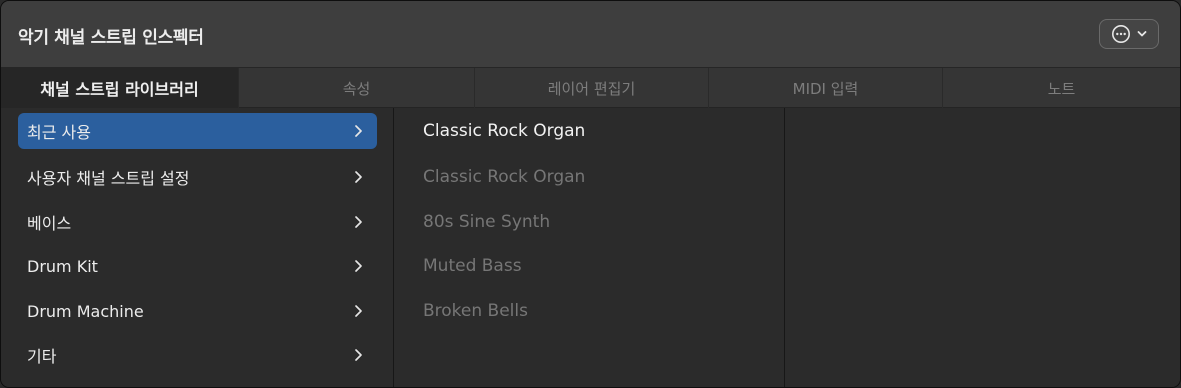  Describe the element at coordinates (197, 177) in the screenshot. I see `category-item-user-settings: 사용자 채널 스트립 설정` at that location.